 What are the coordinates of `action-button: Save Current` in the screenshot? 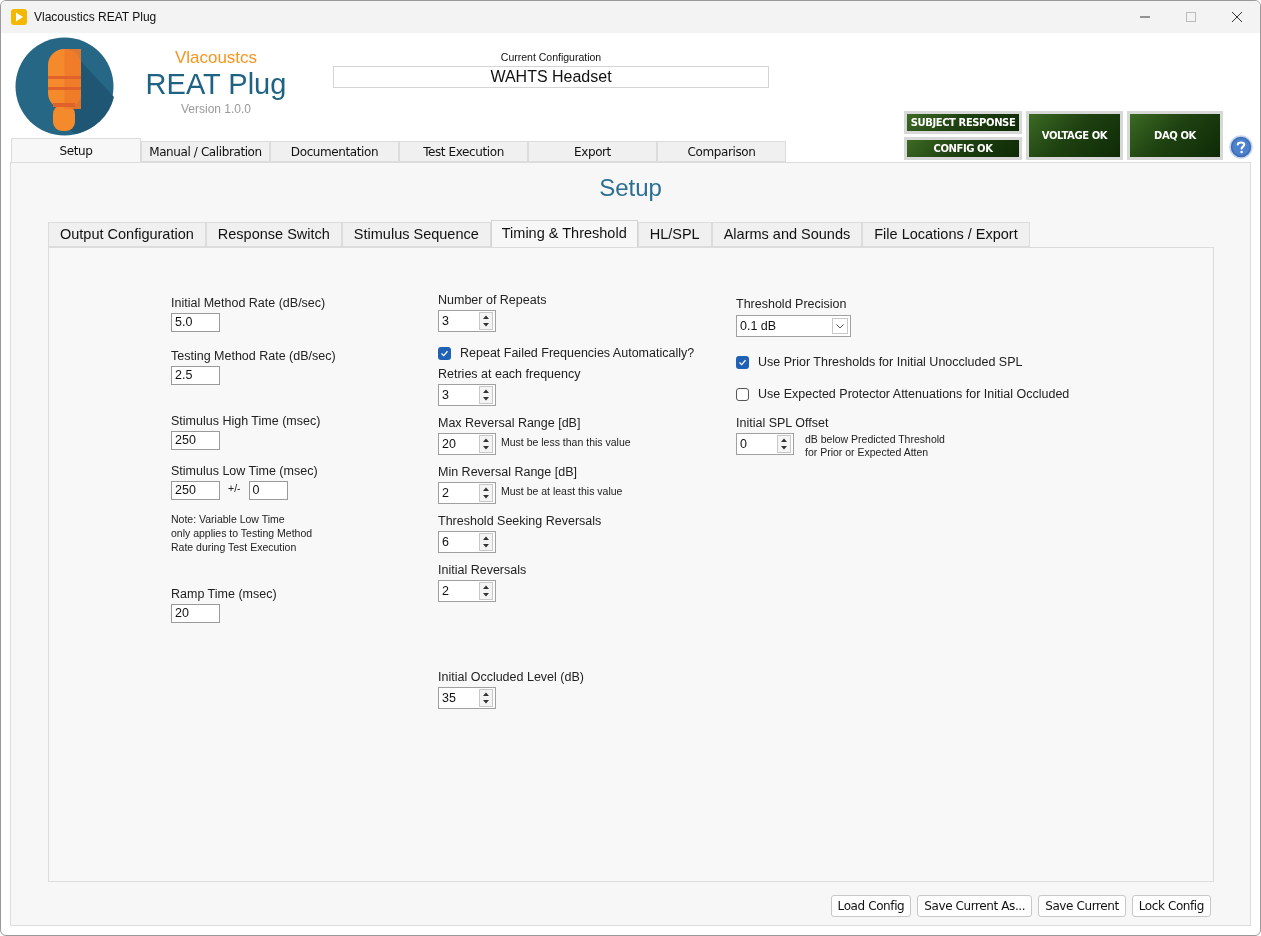 It's located at (1082, 906).